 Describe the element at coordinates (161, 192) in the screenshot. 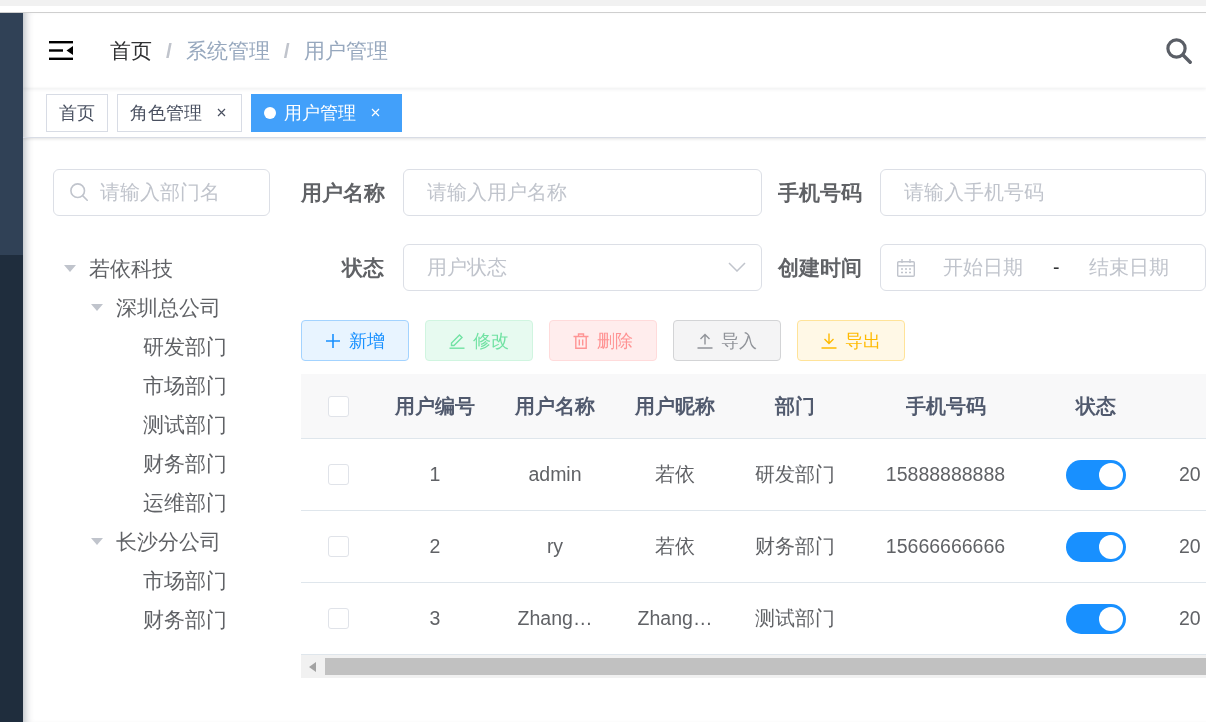

I see `dept-search-field: 请输入部门名` at that location.